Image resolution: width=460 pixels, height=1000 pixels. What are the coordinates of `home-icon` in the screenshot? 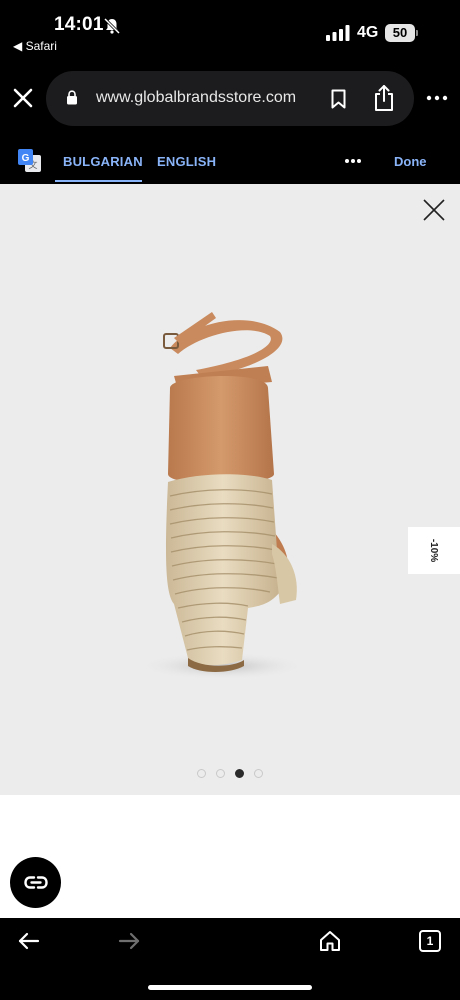 It's located at (330, 941).